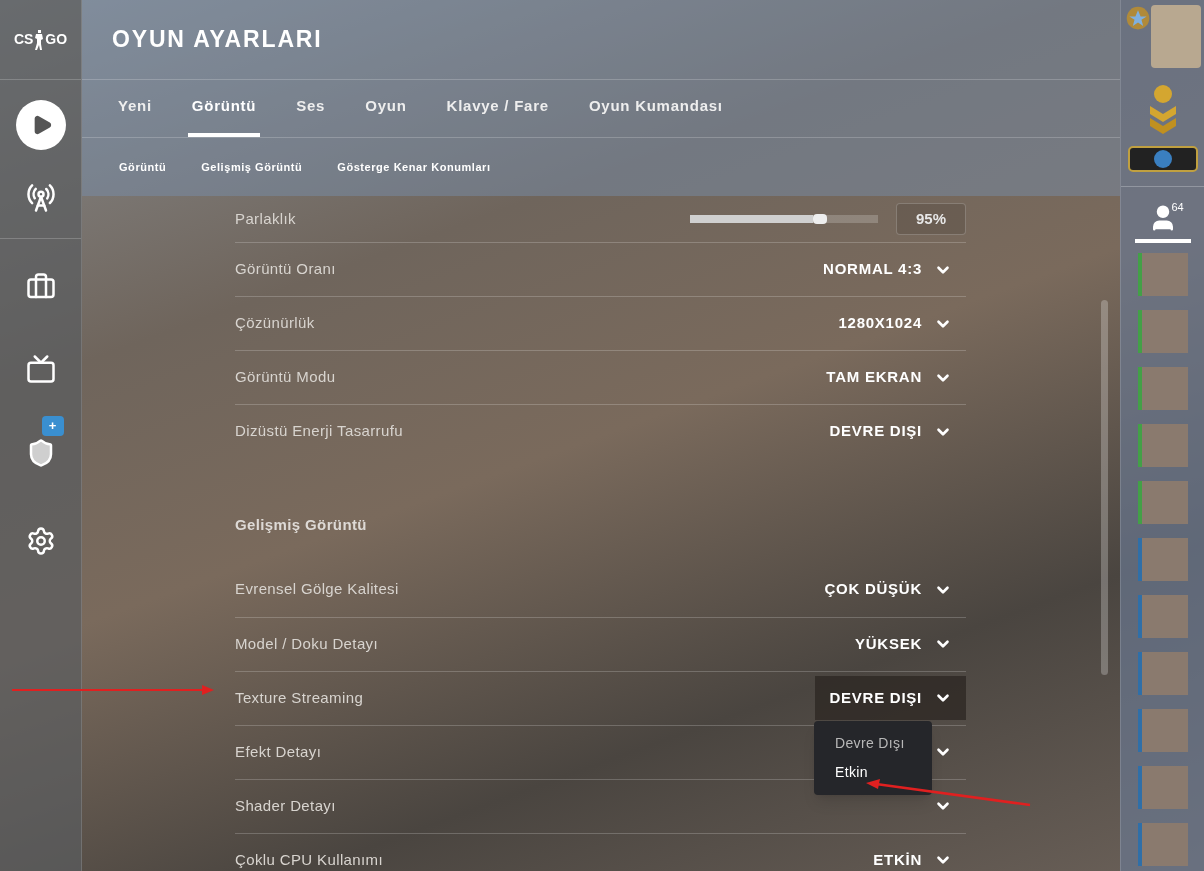 The image size is (1204, 871). I want to click on logo-text: CS, so click(23, 39).